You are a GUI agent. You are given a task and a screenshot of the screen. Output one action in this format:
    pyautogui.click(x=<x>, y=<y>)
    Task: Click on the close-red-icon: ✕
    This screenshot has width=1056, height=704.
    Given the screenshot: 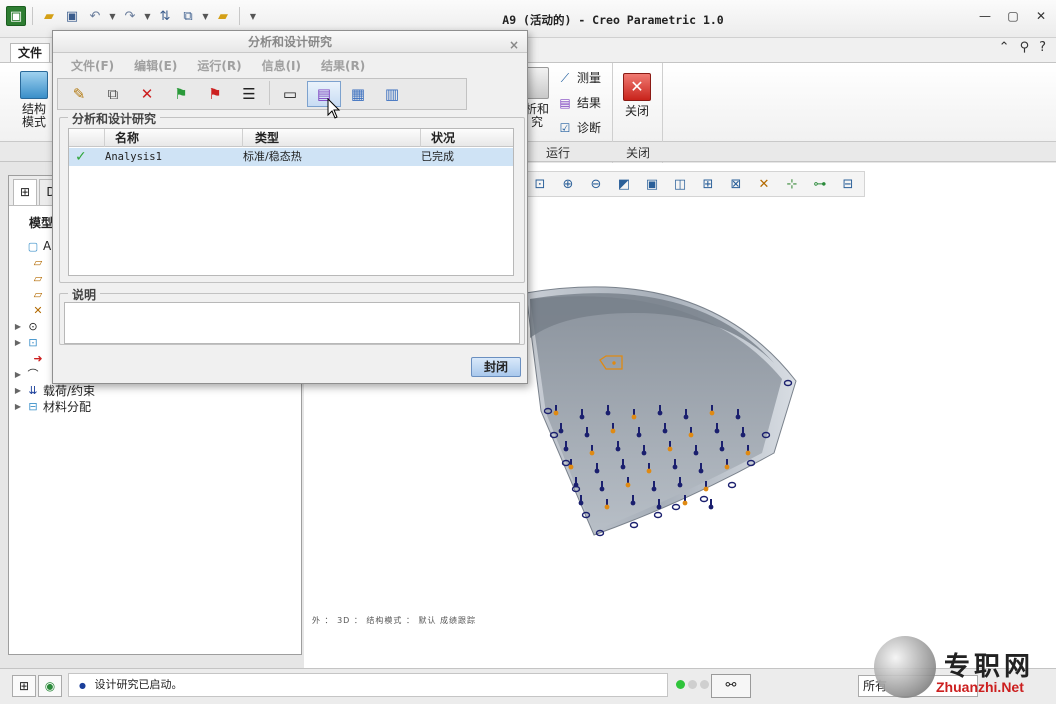 What is the action you would take?
    pyautogui.click(x=637, y=87)
    